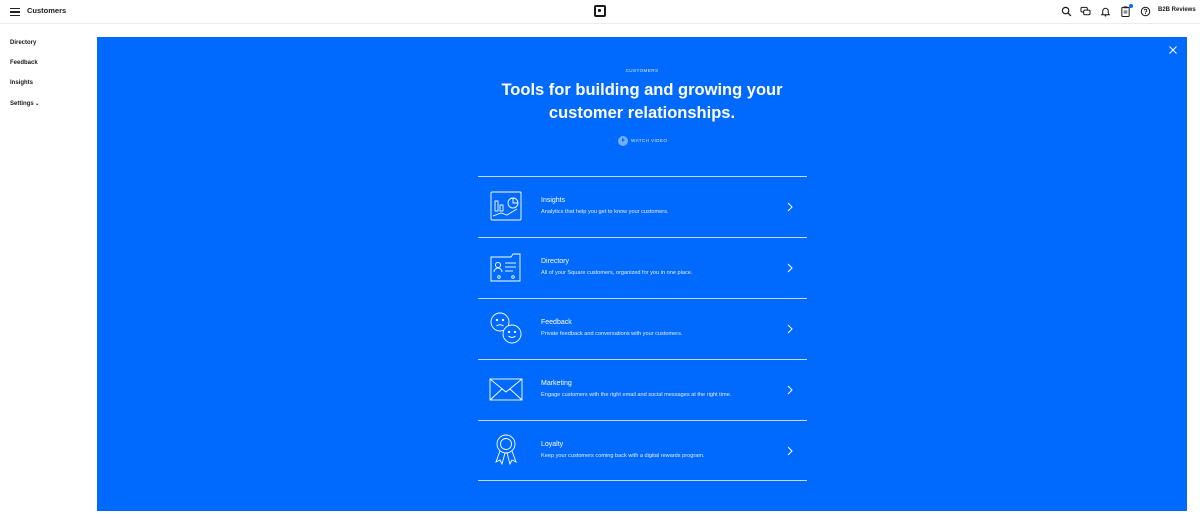  Describe the element at coordinates (1066, 11) in the screenshot. I see `search-icon` at that location.